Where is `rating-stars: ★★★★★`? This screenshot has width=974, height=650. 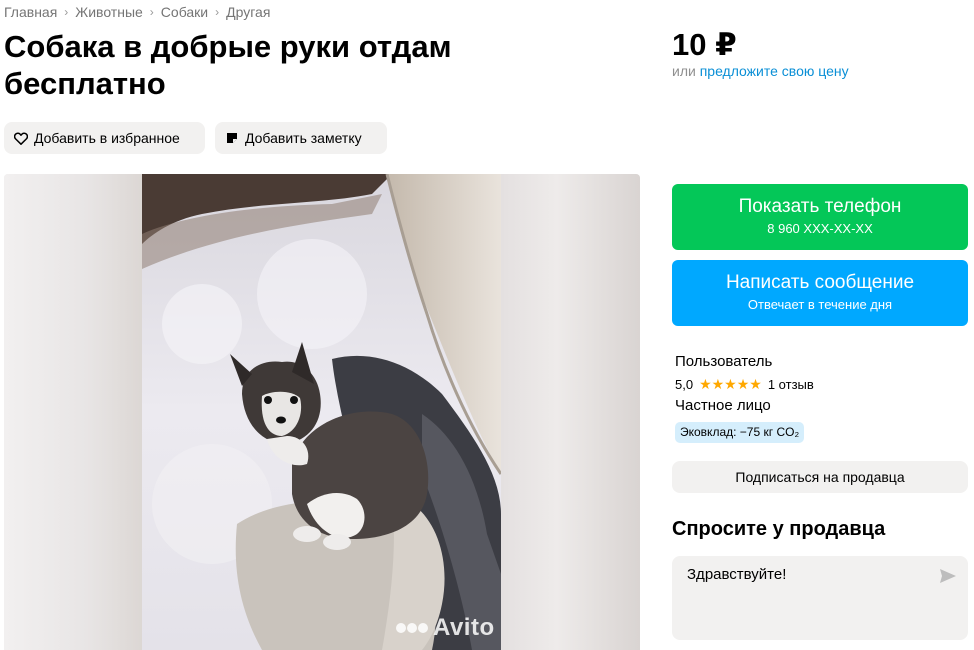
rating-stars: ★★★★★ is located at coordinates (730, 384).